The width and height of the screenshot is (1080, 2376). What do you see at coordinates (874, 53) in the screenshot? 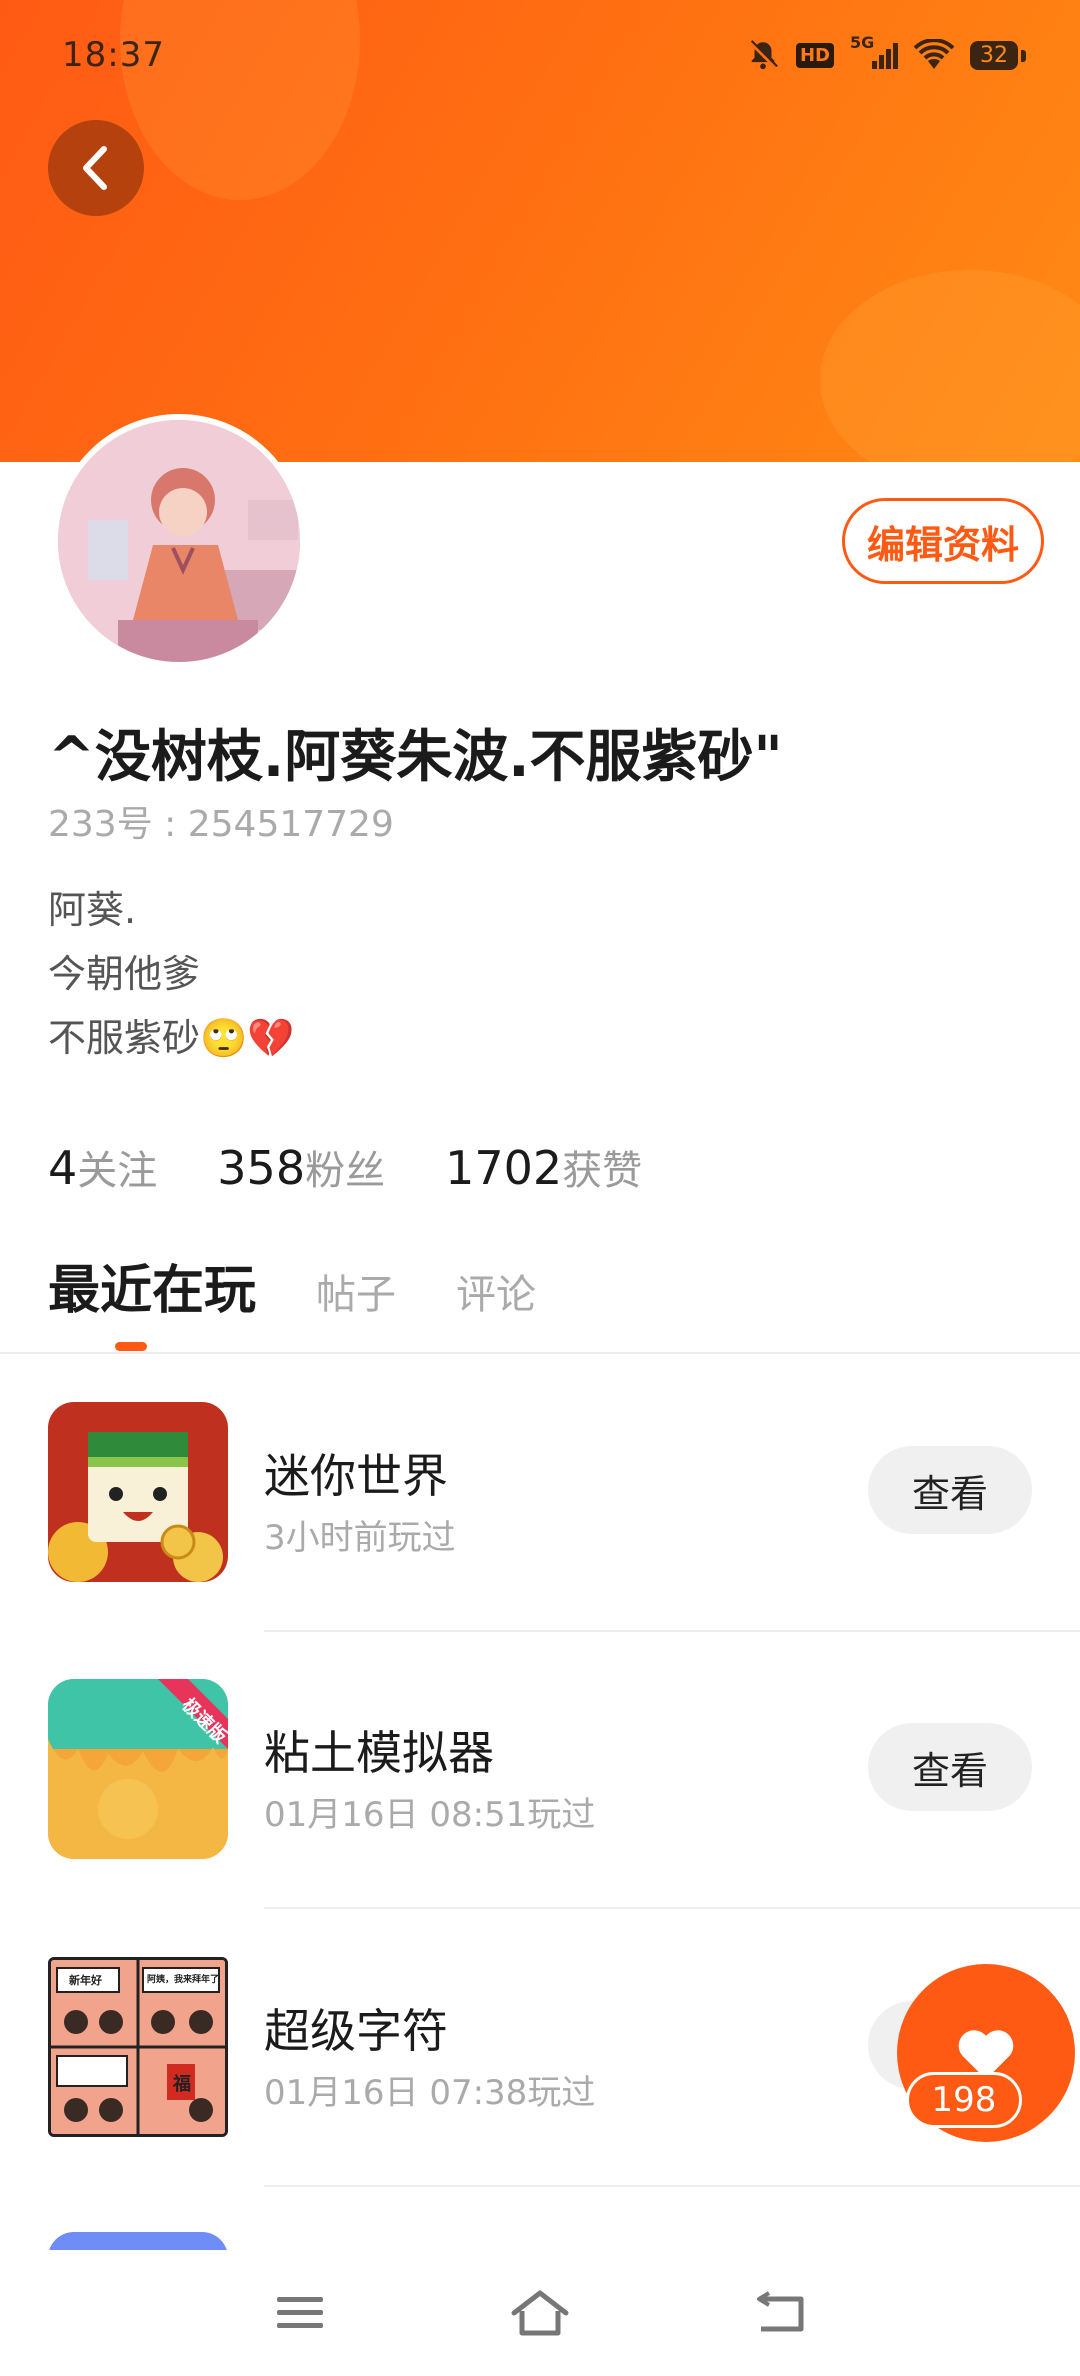
I see `signal-icon: 5G` at bounding box center [874, 53].